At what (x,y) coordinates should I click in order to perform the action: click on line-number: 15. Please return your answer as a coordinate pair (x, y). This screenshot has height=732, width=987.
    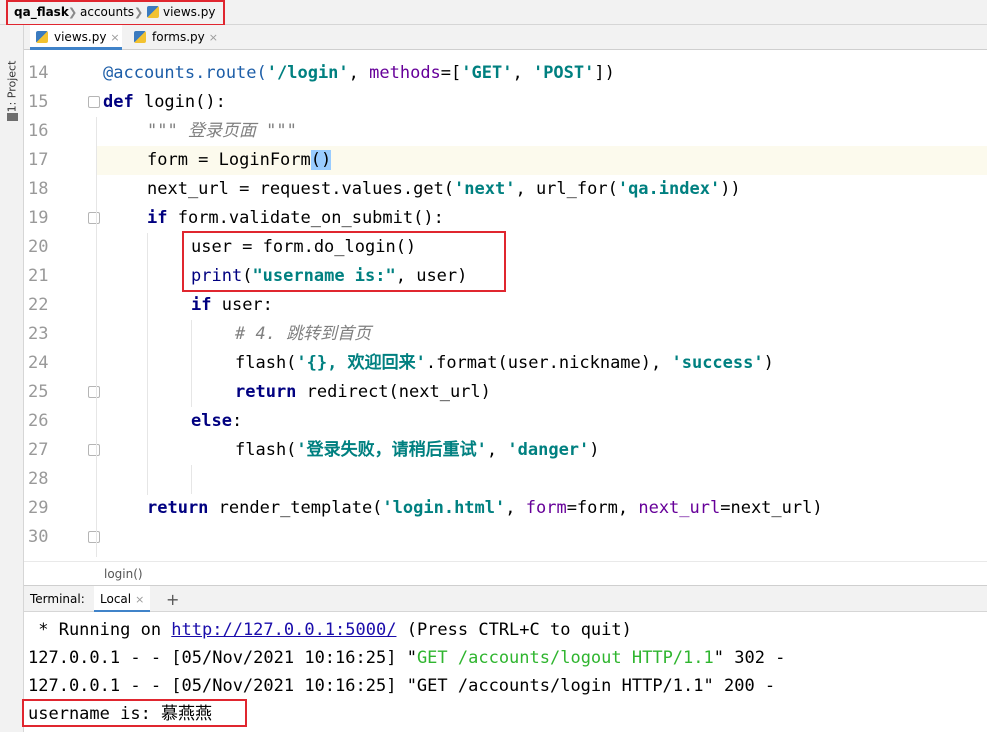
    Looking at the image, I should click on (38, 102).